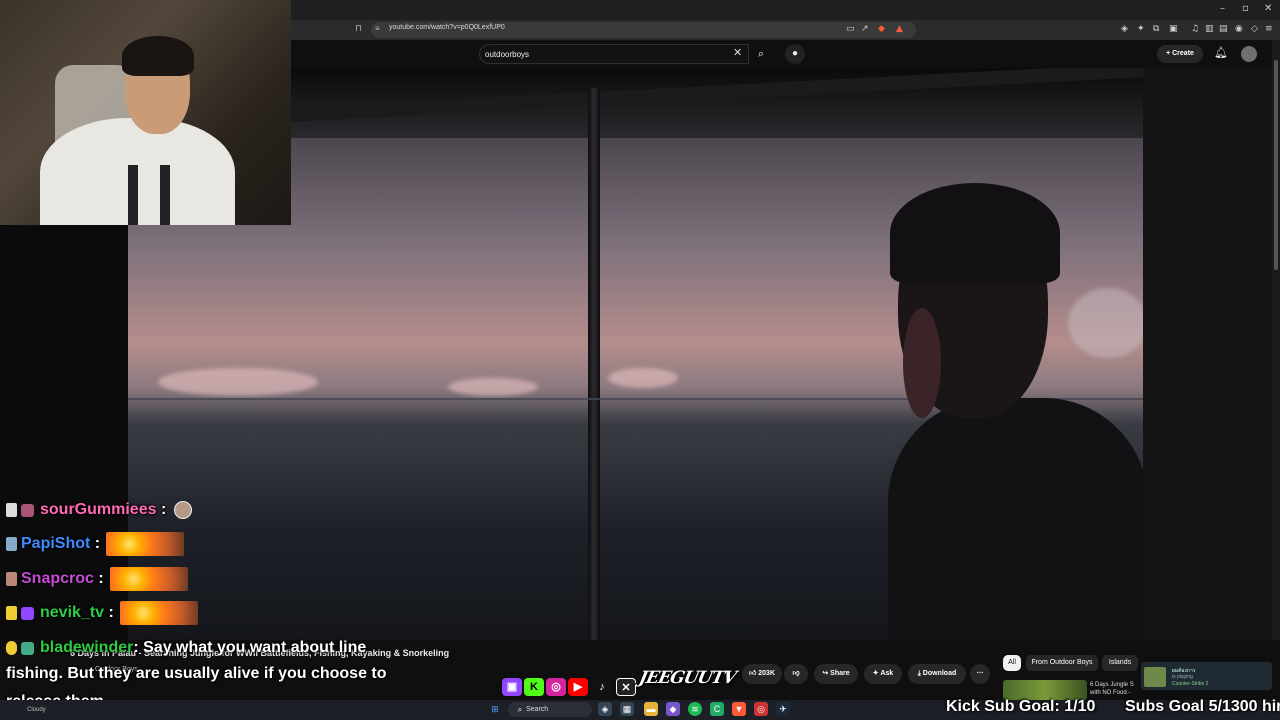 The width and height of the screenshot is (1280, 720). I want to click on menu-icon: ≡, so click(1269, 29).